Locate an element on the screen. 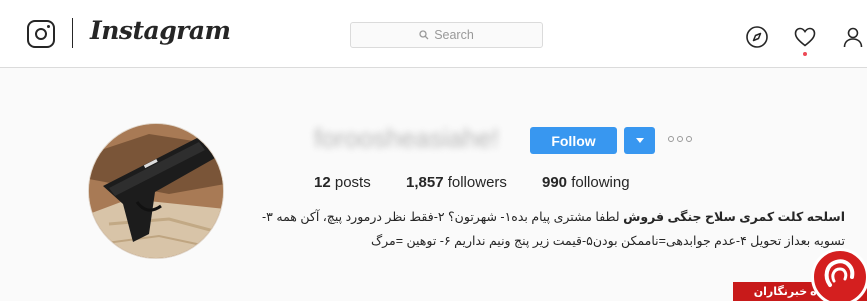 The width and height of the screenshot is (867, 301). chevron-down-icon is located at coordinates (639, 140).